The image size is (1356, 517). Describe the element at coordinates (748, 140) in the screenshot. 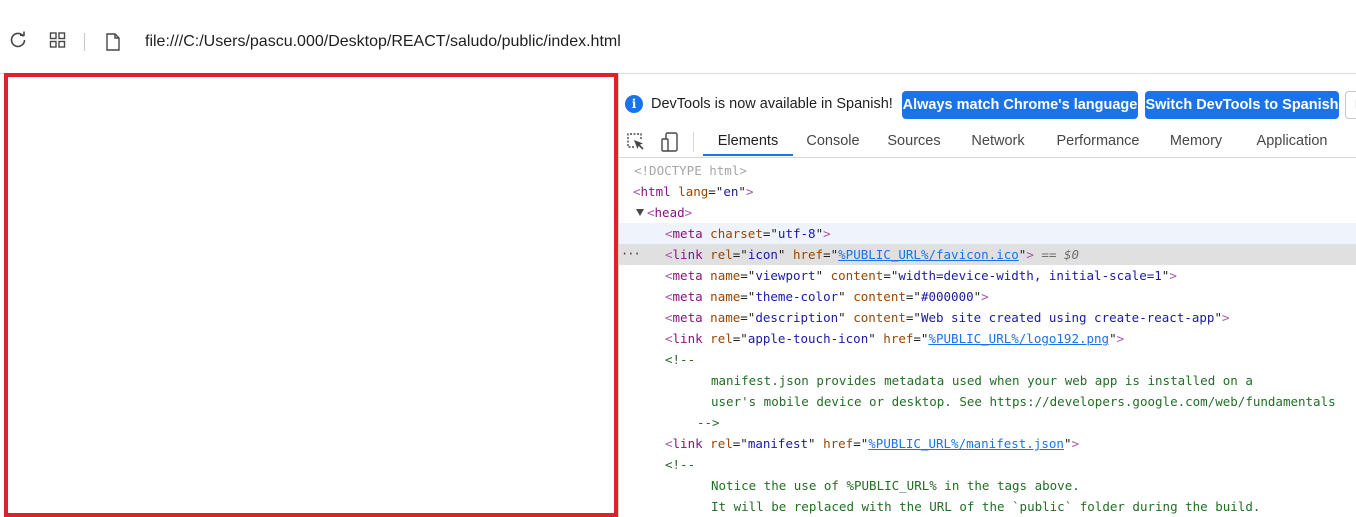

I see `tab-elements: Elements` at that location.